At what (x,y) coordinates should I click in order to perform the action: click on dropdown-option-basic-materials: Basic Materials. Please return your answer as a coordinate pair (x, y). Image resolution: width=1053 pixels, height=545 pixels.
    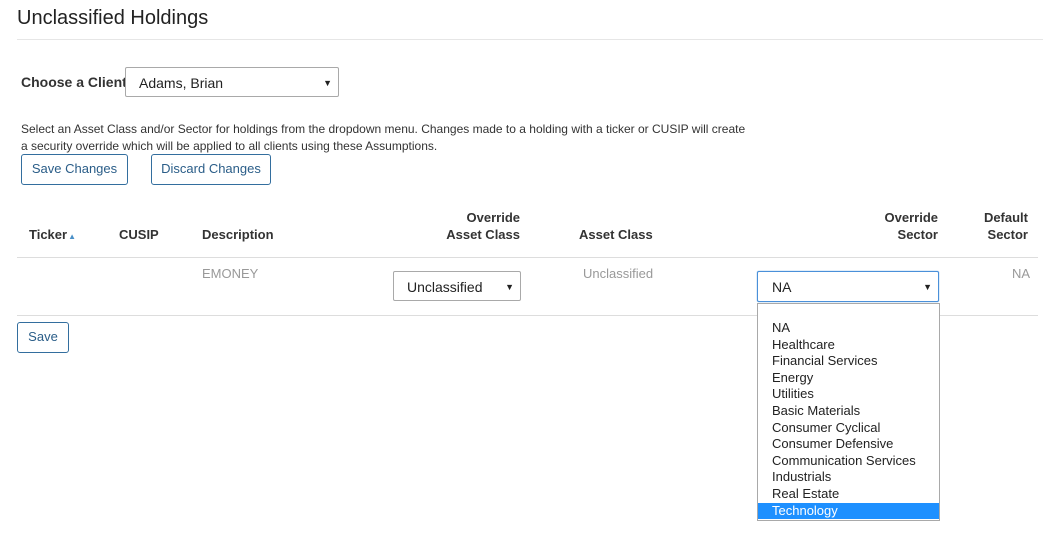
    Looking at the image, I should click on (848, 411).